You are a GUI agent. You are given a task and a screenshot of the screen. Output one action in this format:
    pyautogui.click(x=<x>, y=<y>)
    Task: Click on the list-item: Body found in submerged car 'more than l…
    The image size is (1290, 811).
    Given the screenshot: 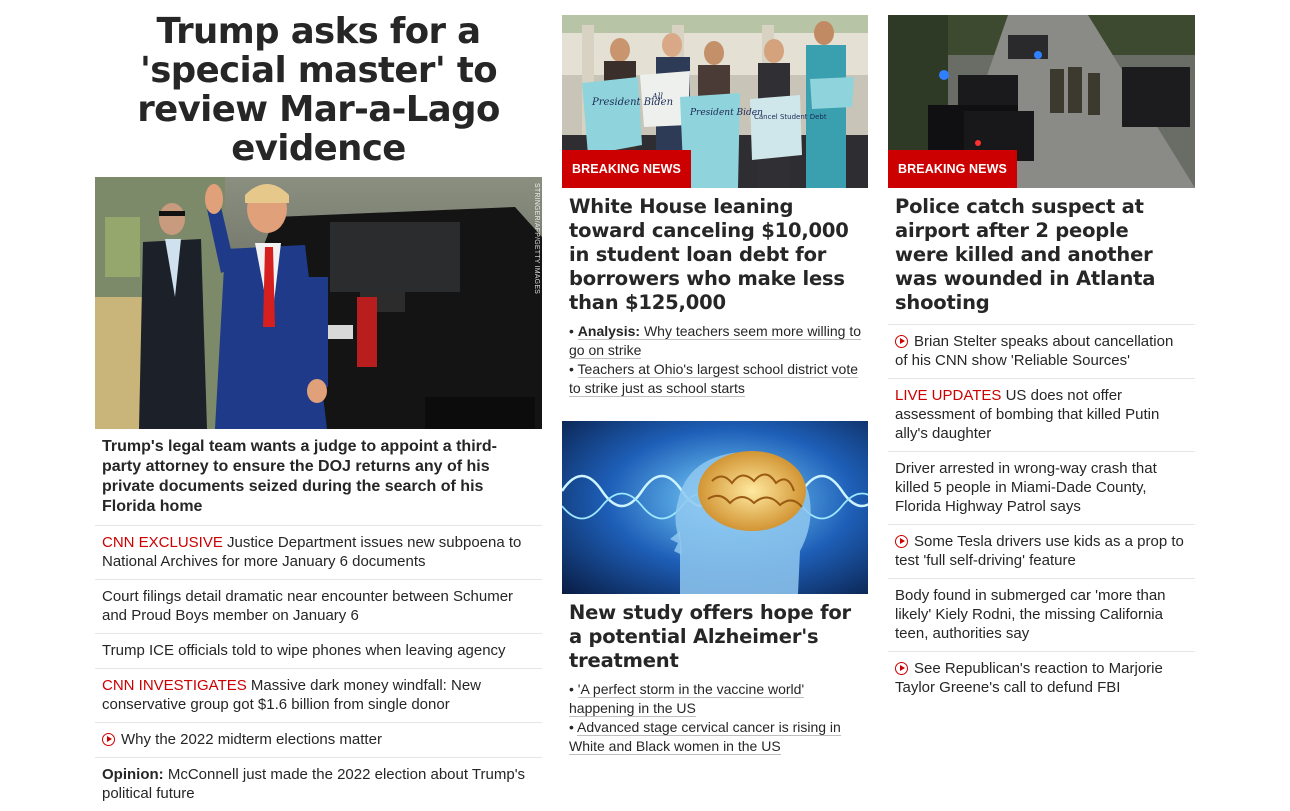 What is the action you would take?
    pyautogui.click(x=1041, y=614)
    